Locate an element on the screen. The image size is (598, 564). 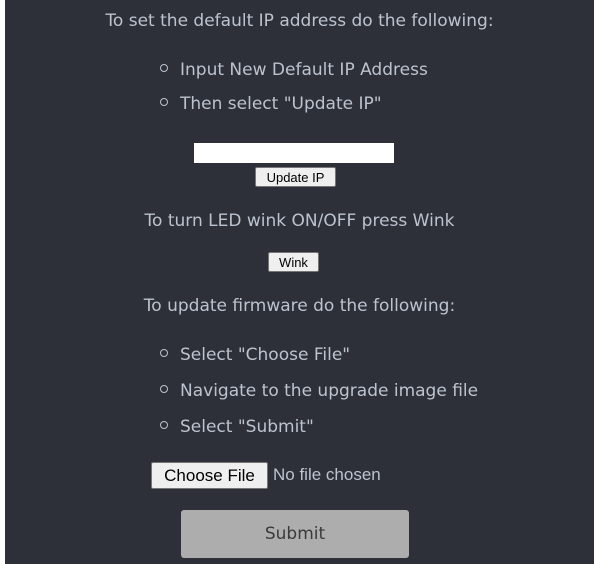
firmware-step-3: Select "Submit" is located at coordinates (237, 427).